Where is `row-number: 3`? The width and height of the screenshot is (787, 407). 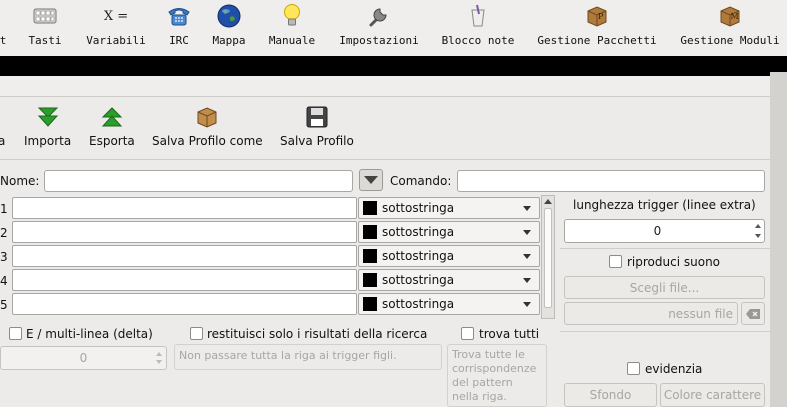
row-number: 3 is located at coordinates (4, 257).